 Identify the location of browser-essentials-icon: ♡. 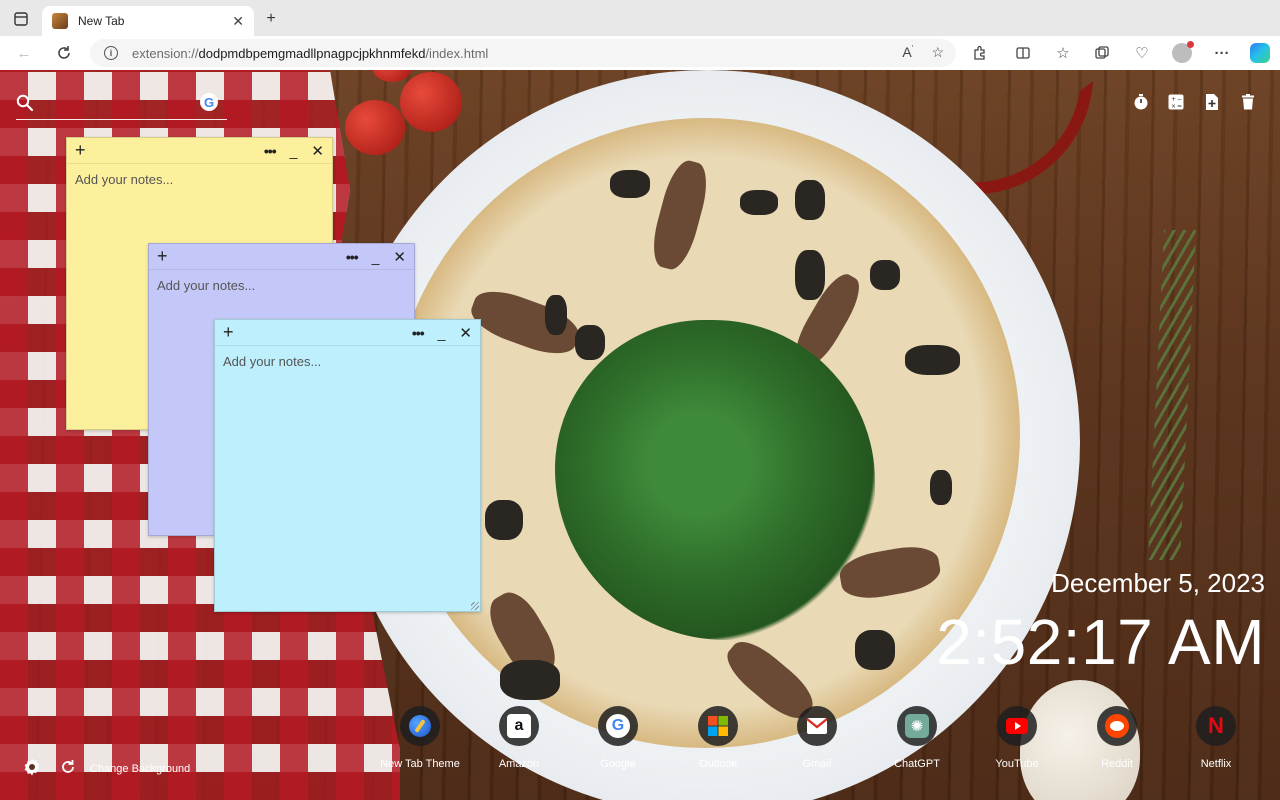
(1142, 53).